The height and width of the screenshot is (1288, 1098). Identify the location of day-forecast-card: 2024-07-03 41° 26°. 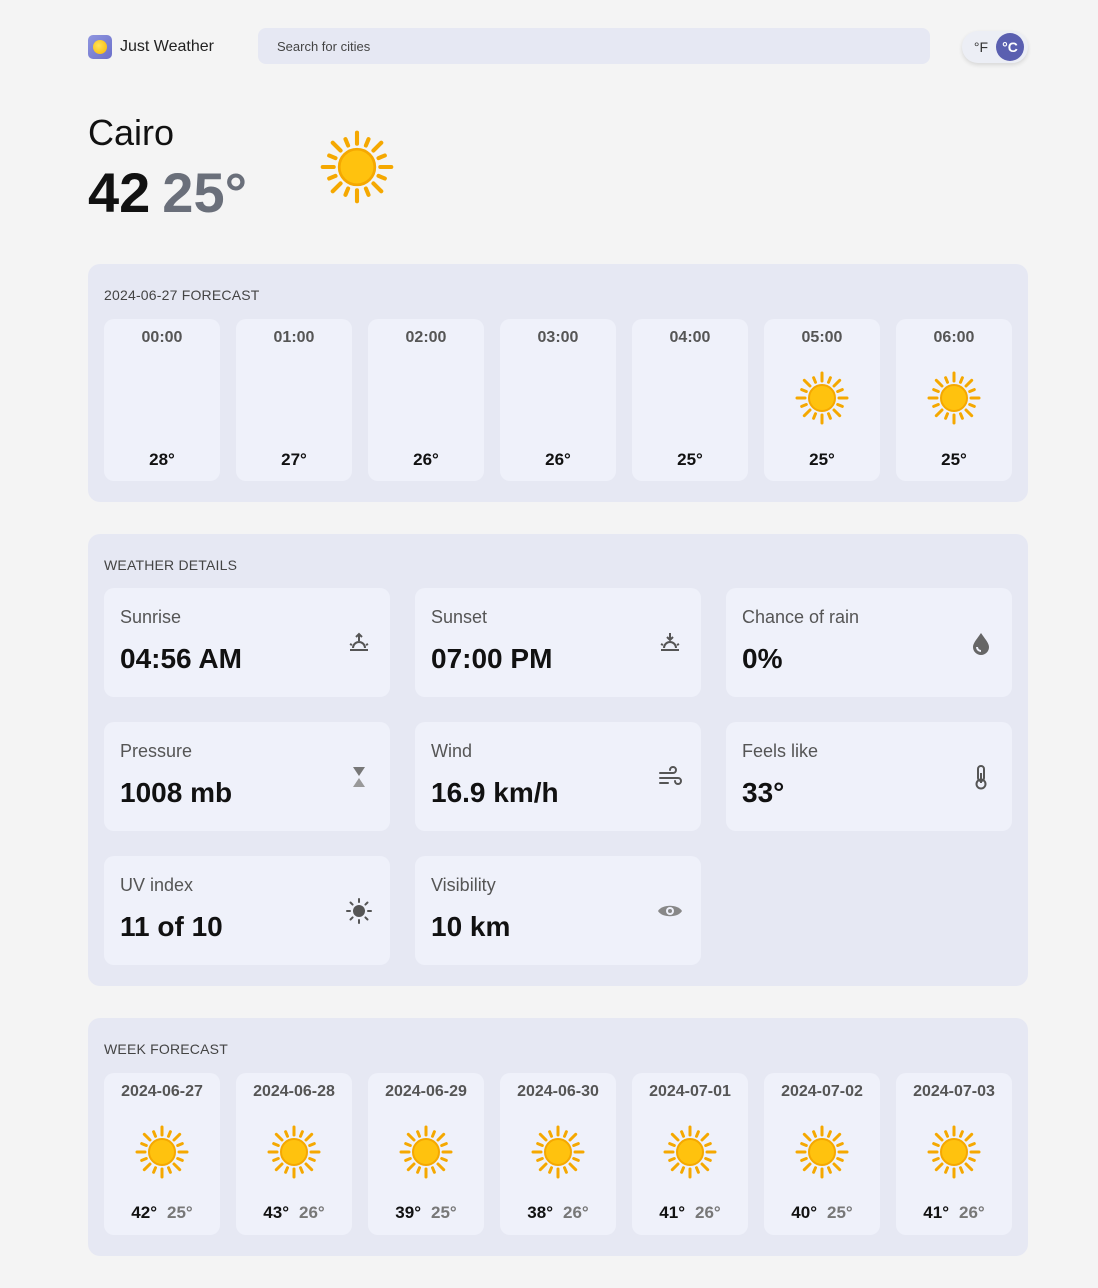
(954, 1154).